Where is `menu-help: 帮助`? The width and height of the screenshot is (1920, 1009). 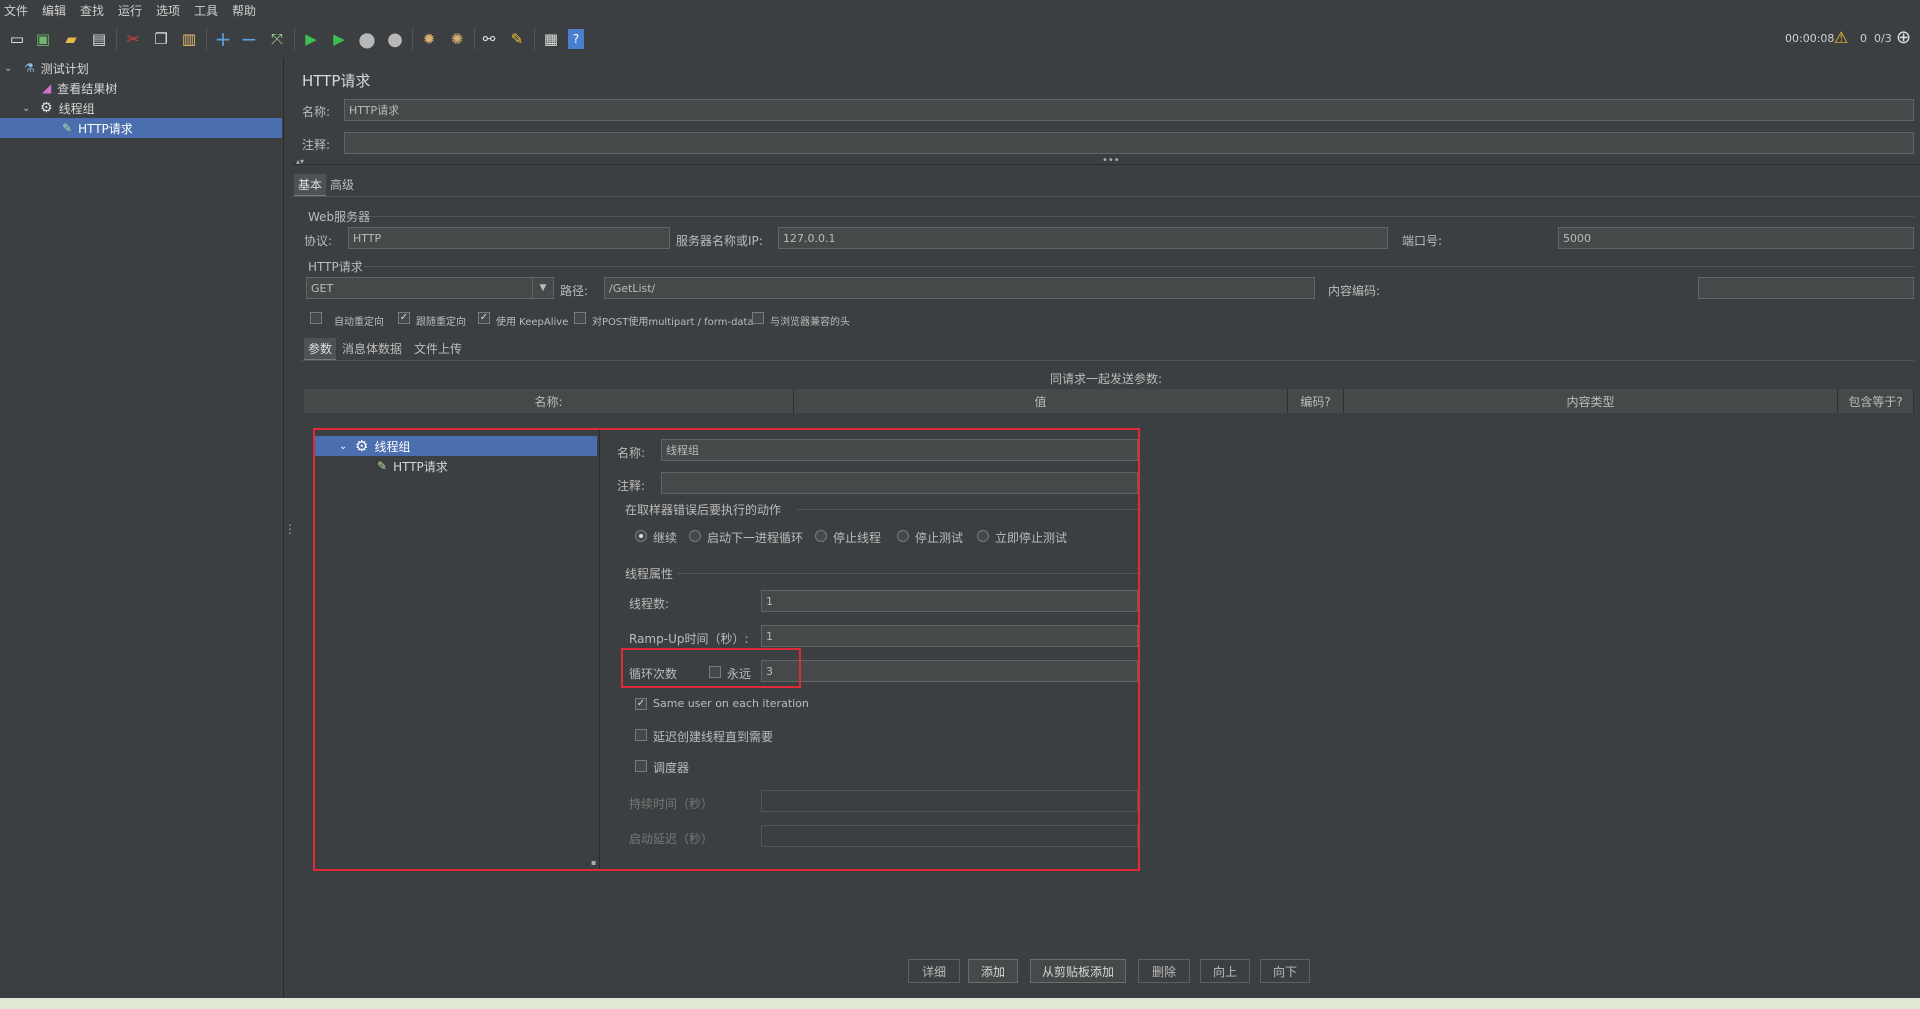 menu-help: 帮助 is located at coordinates (244, 10).